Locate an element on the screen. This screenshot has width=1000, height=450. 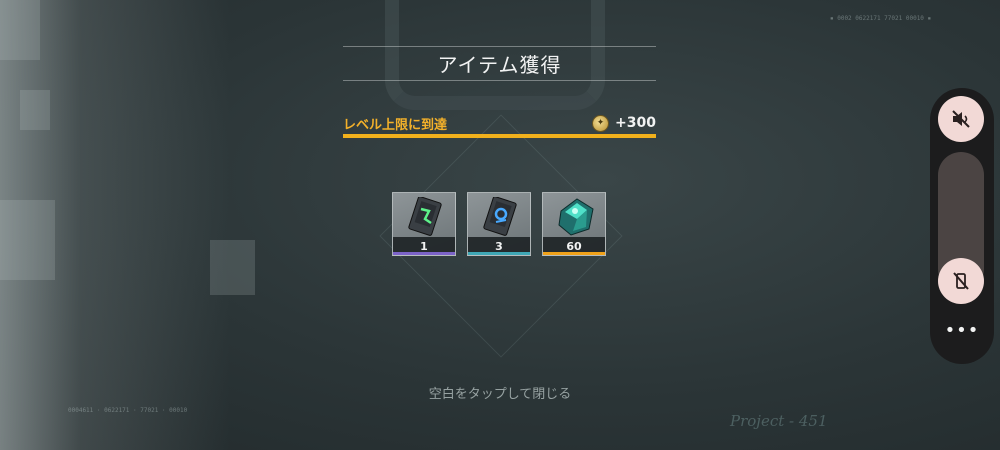
mute-button is located at coordinates (961, 119).